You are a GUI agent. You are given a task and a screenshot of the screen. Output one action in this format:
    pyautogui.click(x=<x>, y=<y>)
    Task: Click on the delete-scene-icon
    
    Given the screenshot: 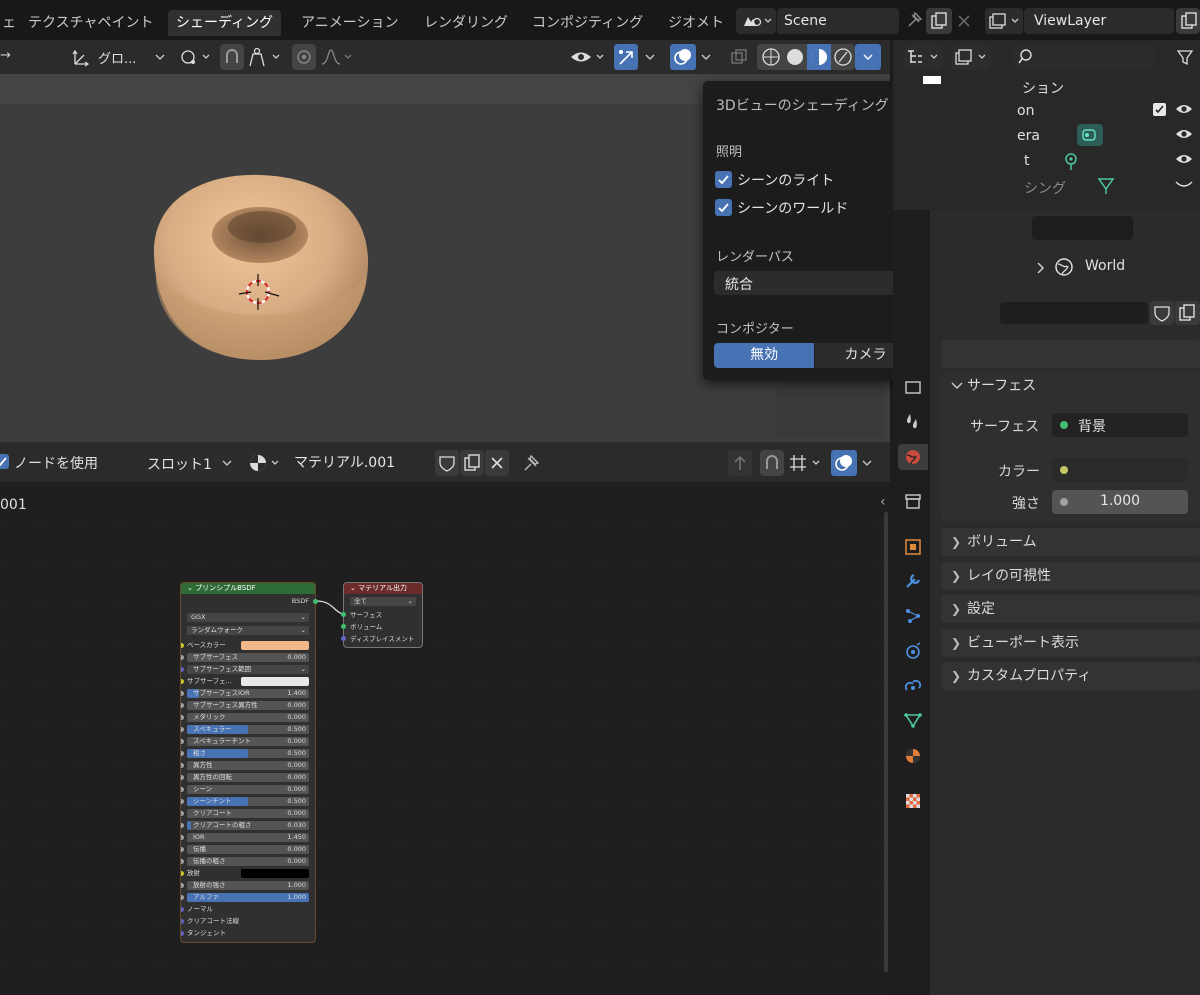 What is the action you would take?
    pyautogui.click(x=964, y=21)
    